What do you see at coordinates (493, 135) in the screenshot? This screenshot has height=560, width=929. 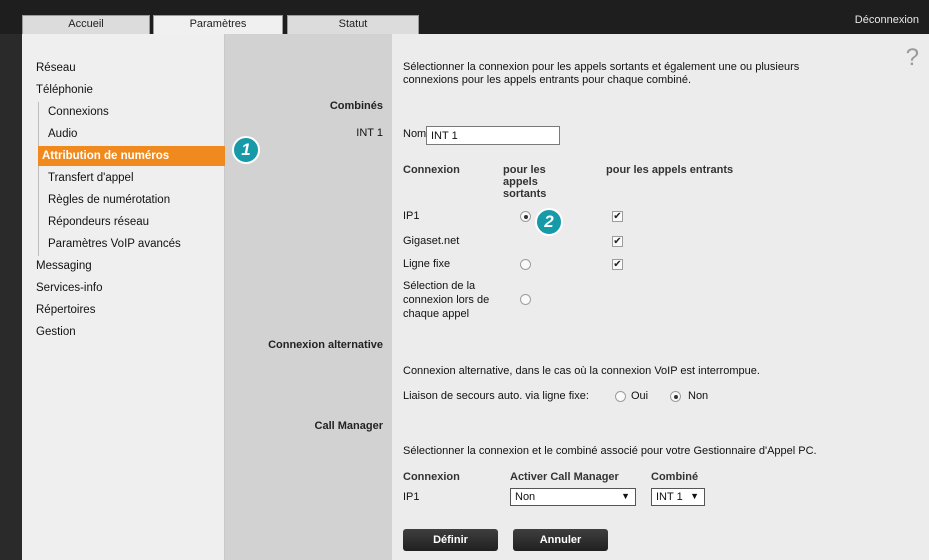 I see `handset-name-input` at bounding box center [493, 135].